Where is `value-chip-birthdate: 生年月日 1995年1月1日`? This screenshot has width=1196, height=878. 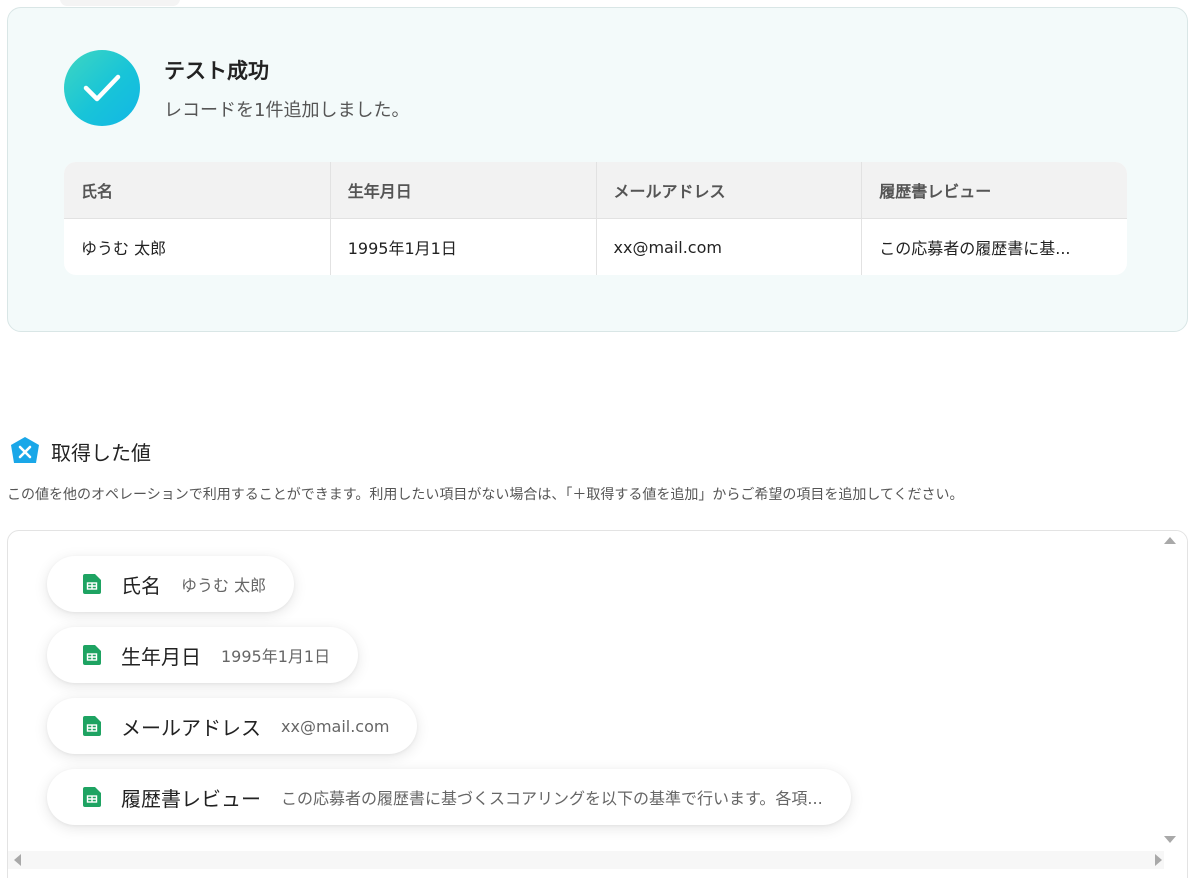
value-chip-birthdate: 生年月日 1995年1月1日 is located at coordinates (203, 655).